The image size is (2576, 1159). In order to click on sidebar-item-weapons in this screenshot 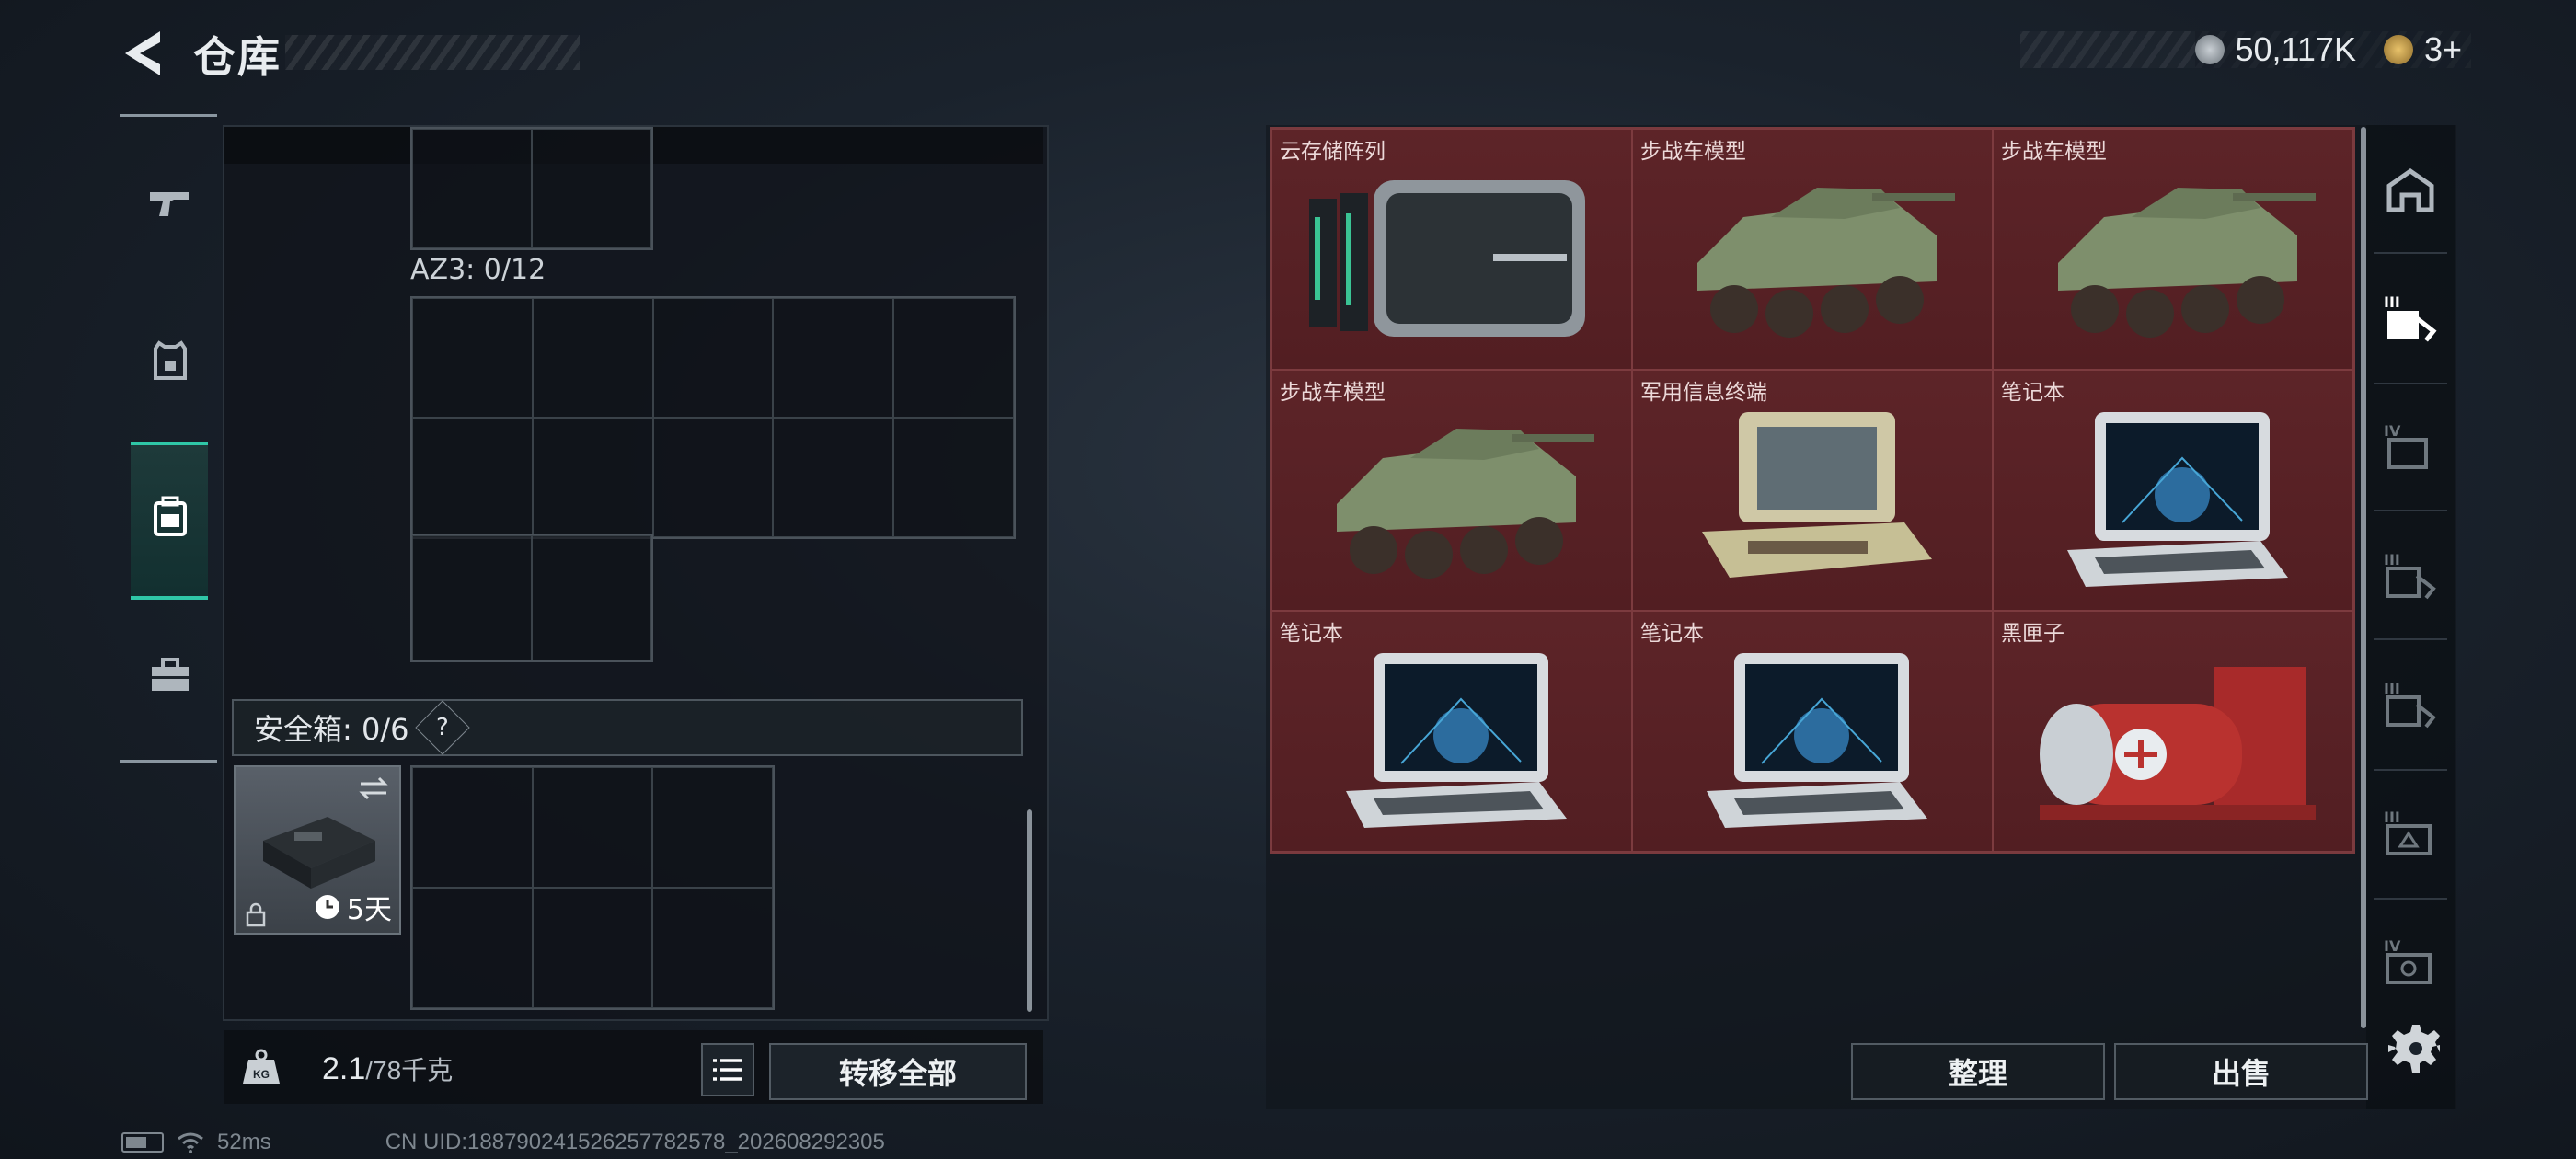, I will do `click(170, 203)`.